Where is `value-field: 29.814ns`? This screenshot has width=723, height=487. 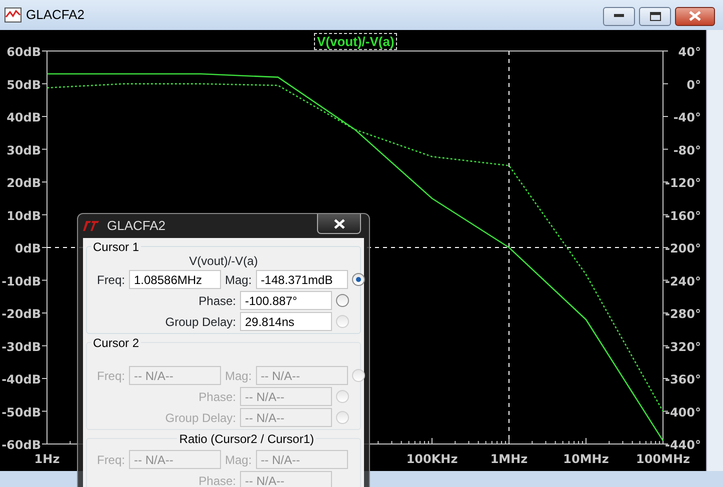
value-field: 29.814ns is located at coordinates (286, 321).